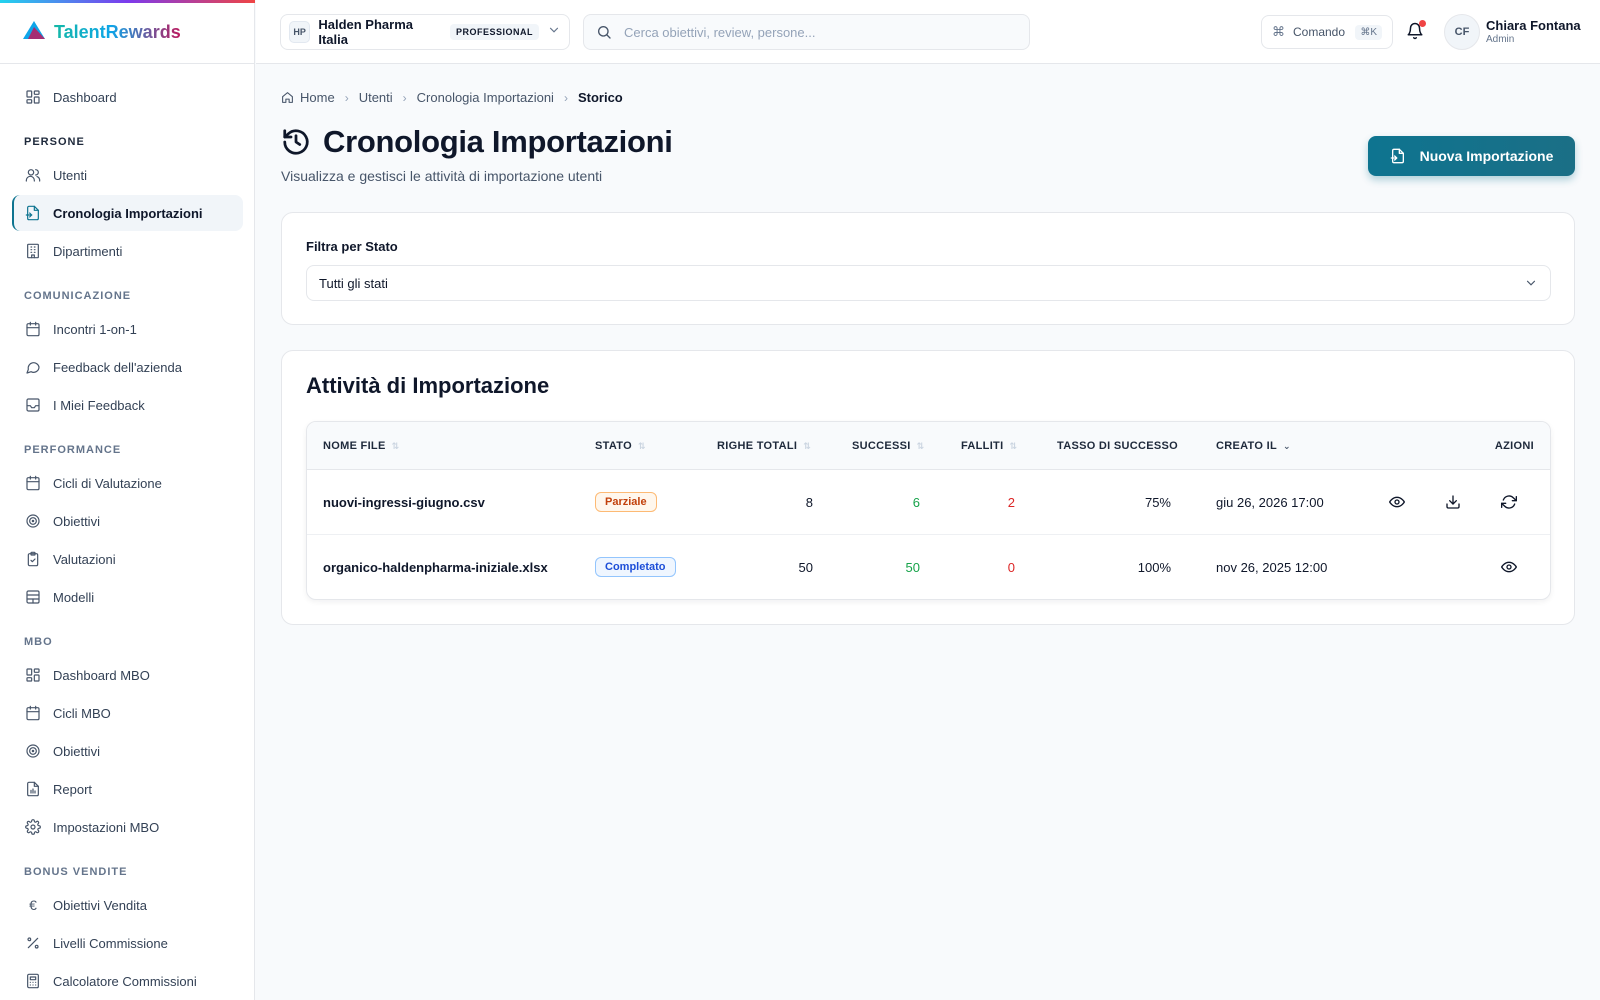 The image size is (1600, 1000). Describe the element at coordinates (82, 713) in the screenshot. I see `sidebar-item-label: Cicli MBO` at that location.